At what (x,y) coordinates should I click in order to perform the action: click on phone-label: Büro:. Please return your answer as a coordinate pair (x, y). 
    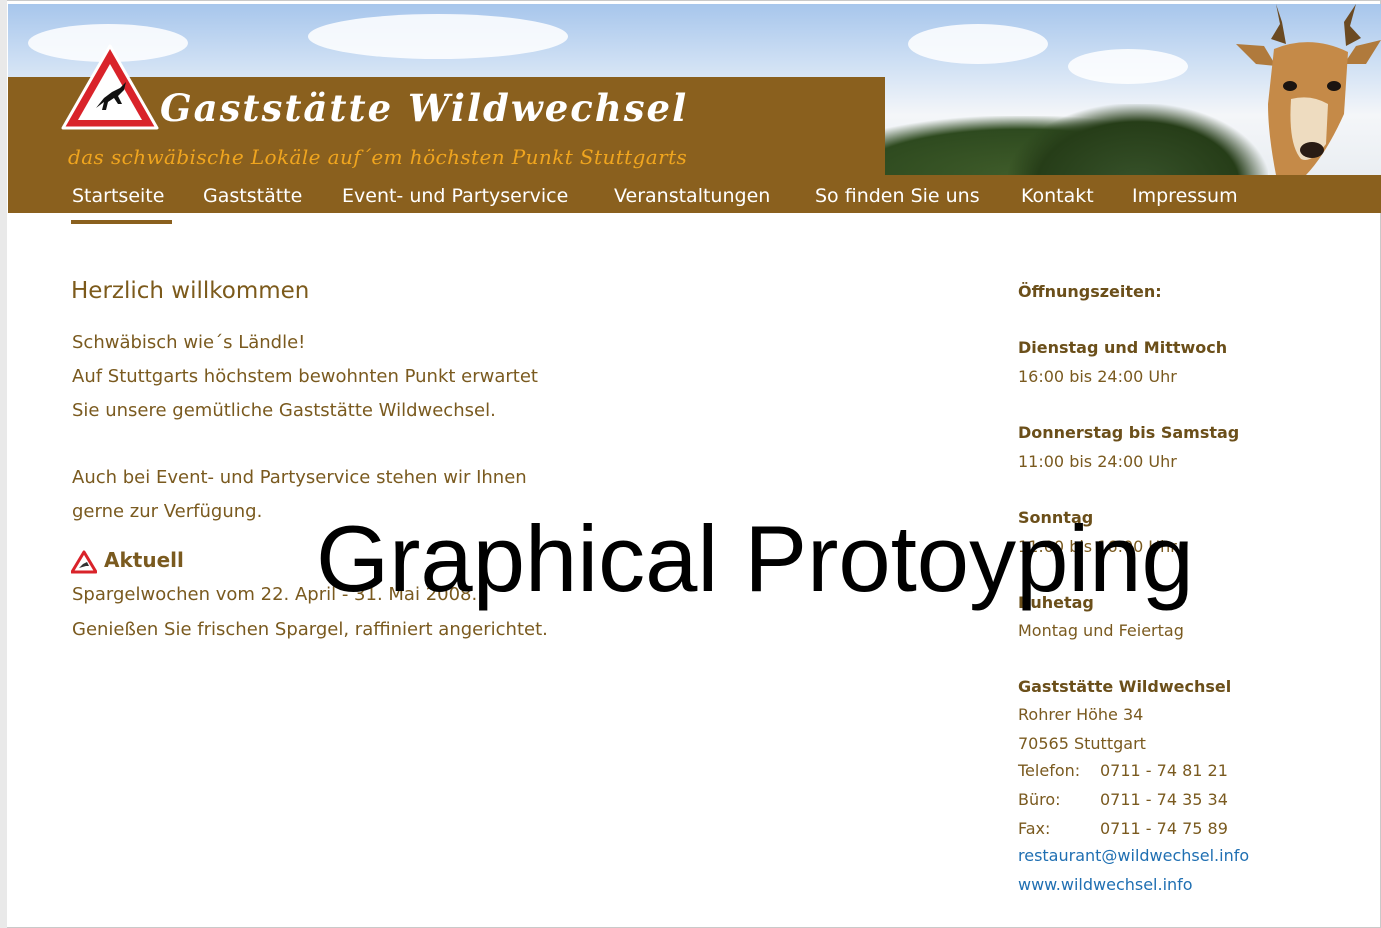
    Looking at the image, I should click on (1039, 799).